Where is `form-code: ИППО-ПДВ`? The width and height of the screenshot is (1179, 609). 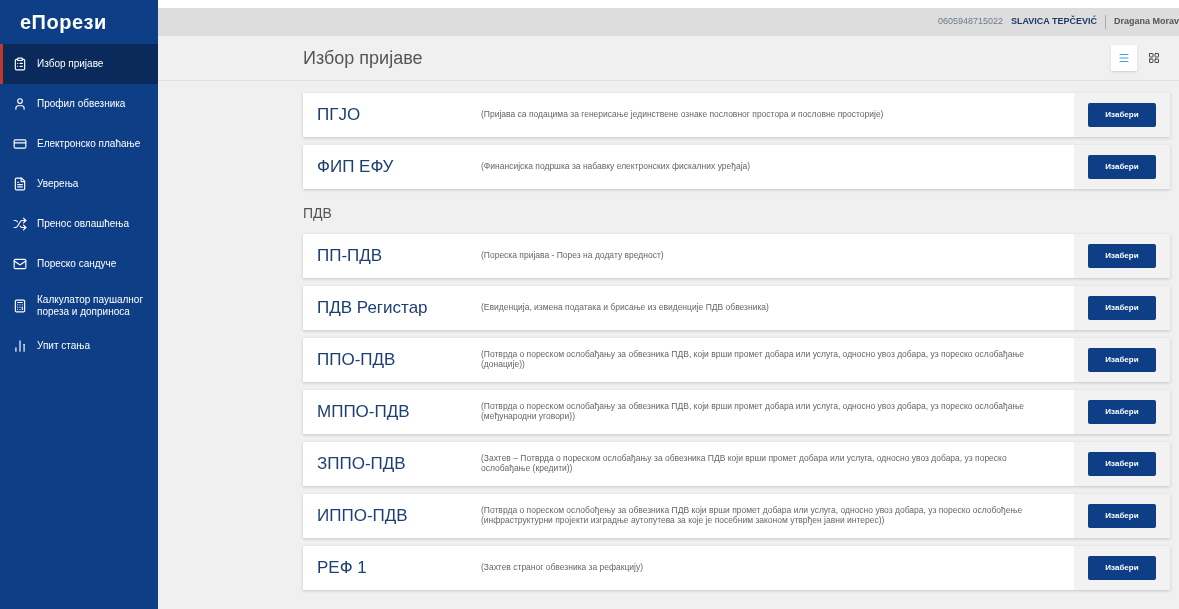 form-code: ИППО-ПДВ is located at coordinates (362, 516).